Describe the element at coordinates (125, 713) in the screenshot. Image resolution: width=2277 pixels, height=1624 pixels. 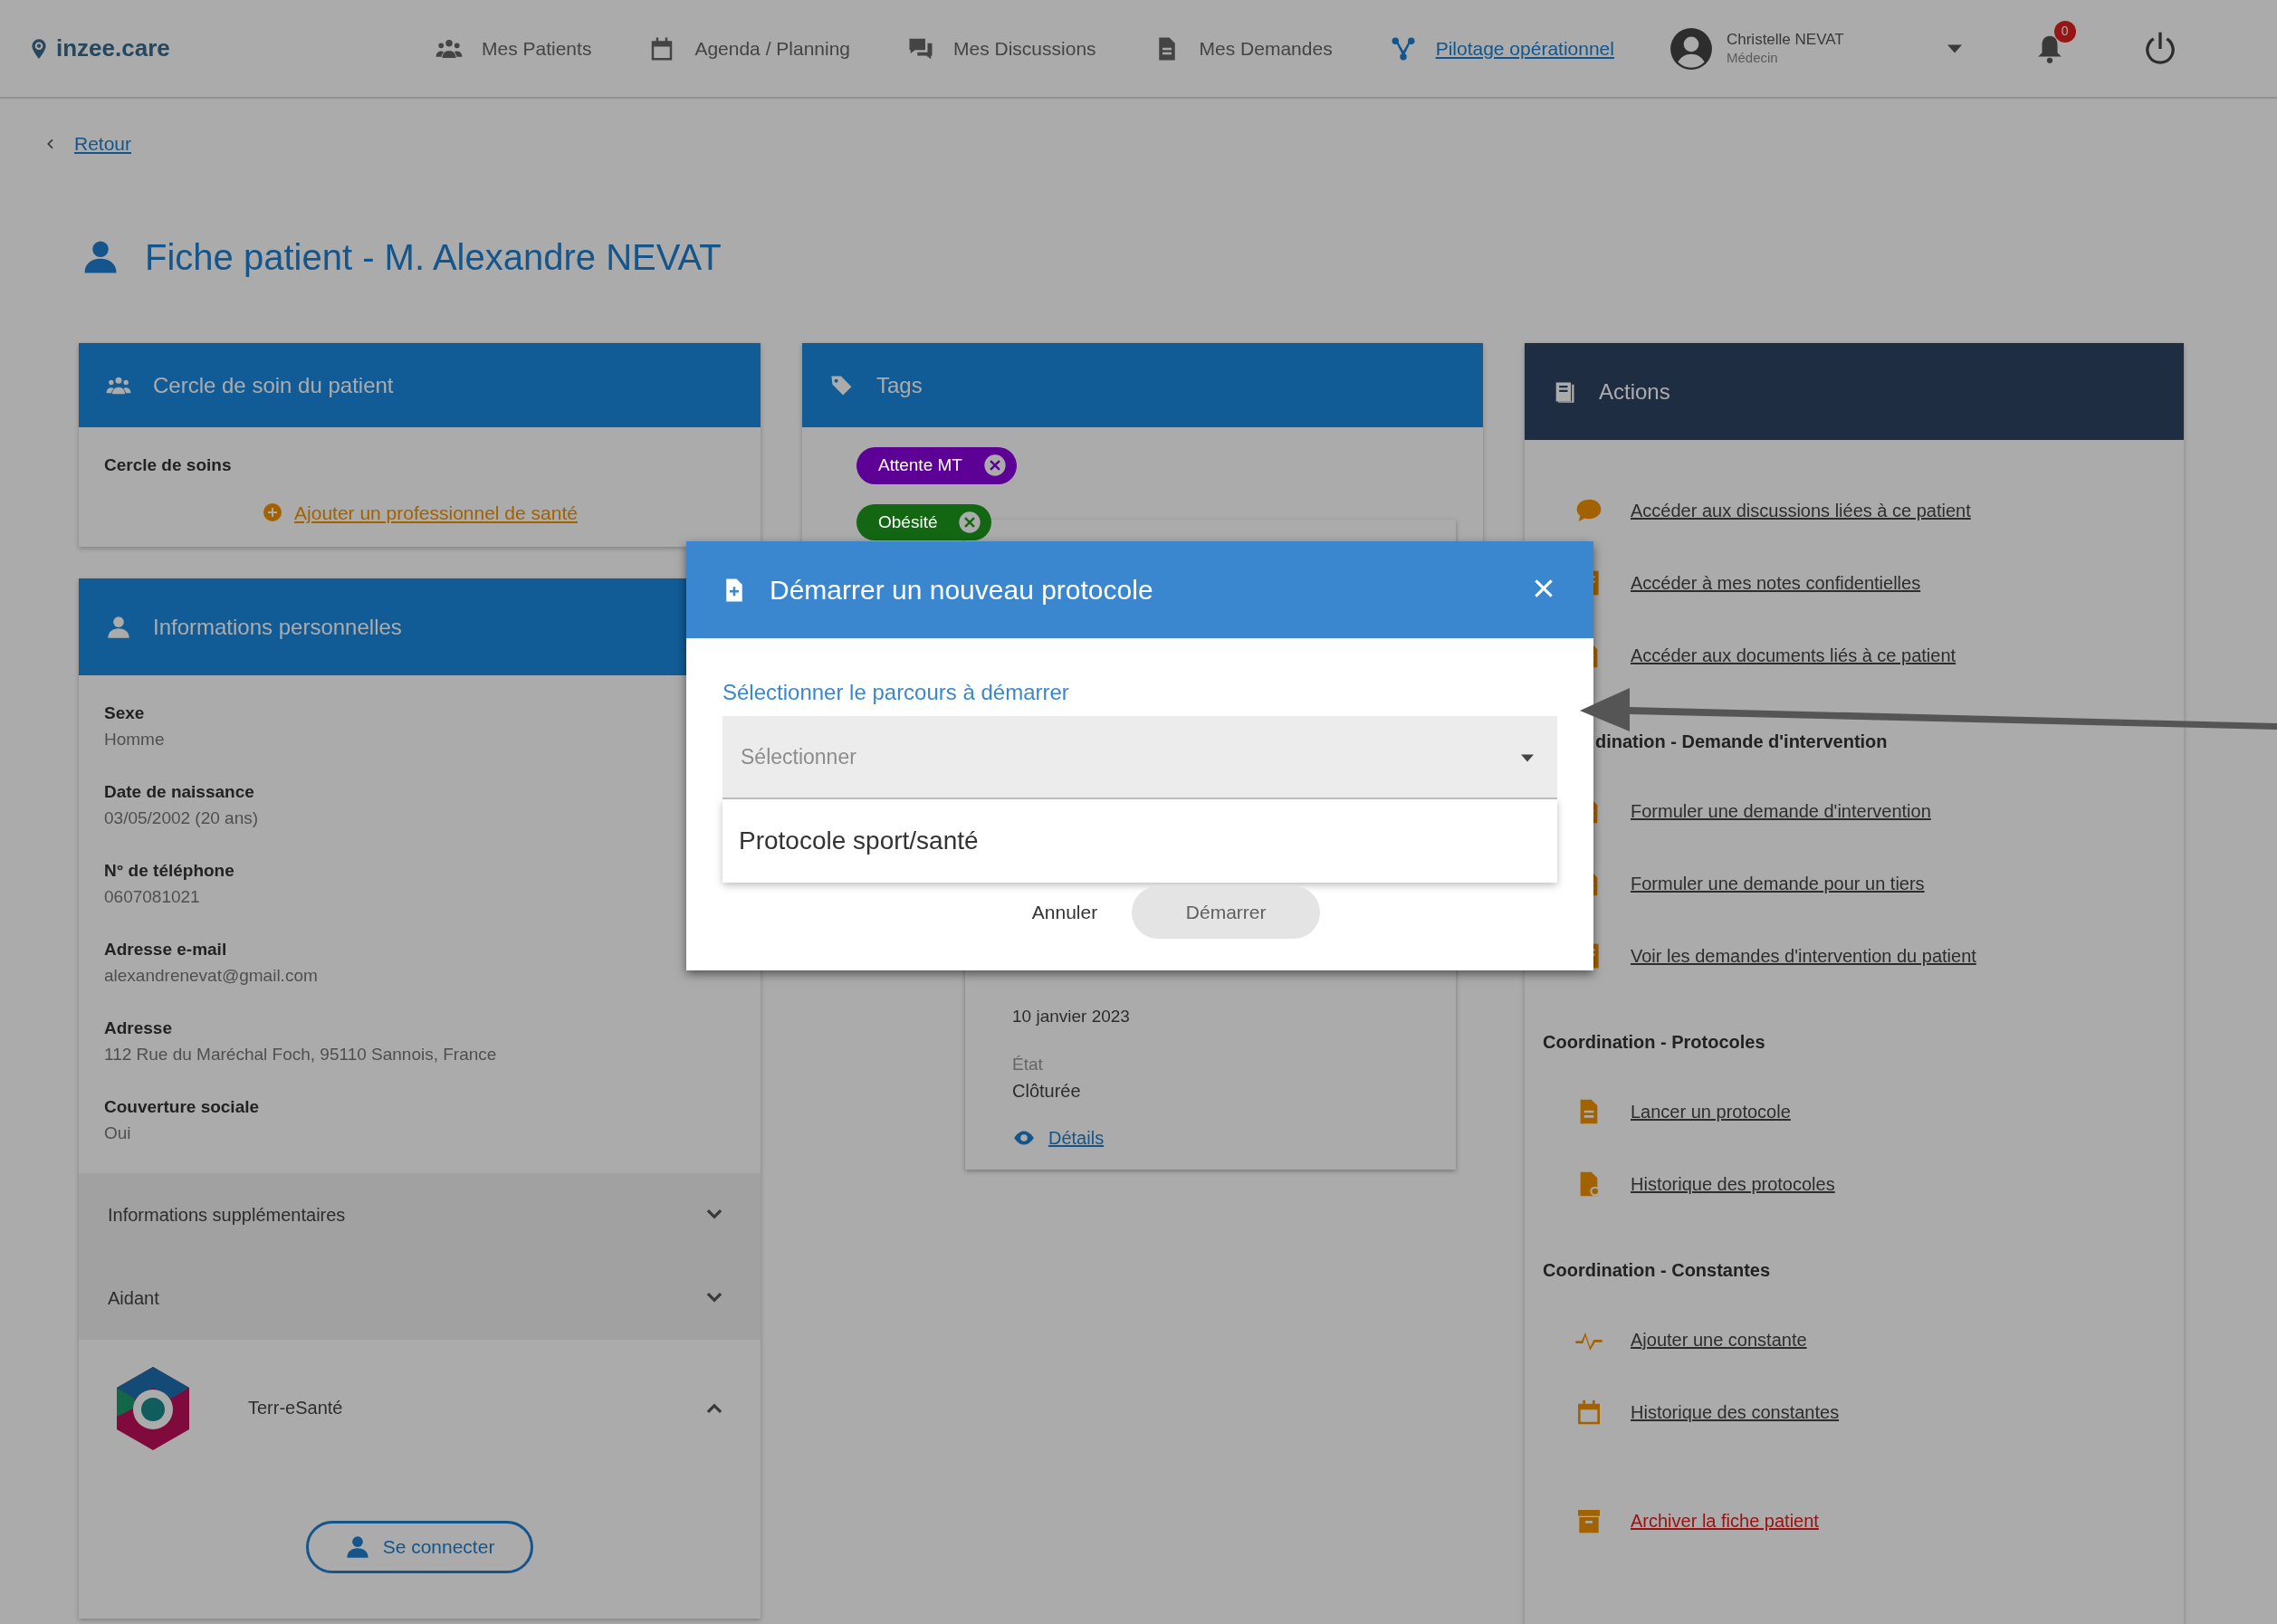
I see `field-label: Sexe` at that location.